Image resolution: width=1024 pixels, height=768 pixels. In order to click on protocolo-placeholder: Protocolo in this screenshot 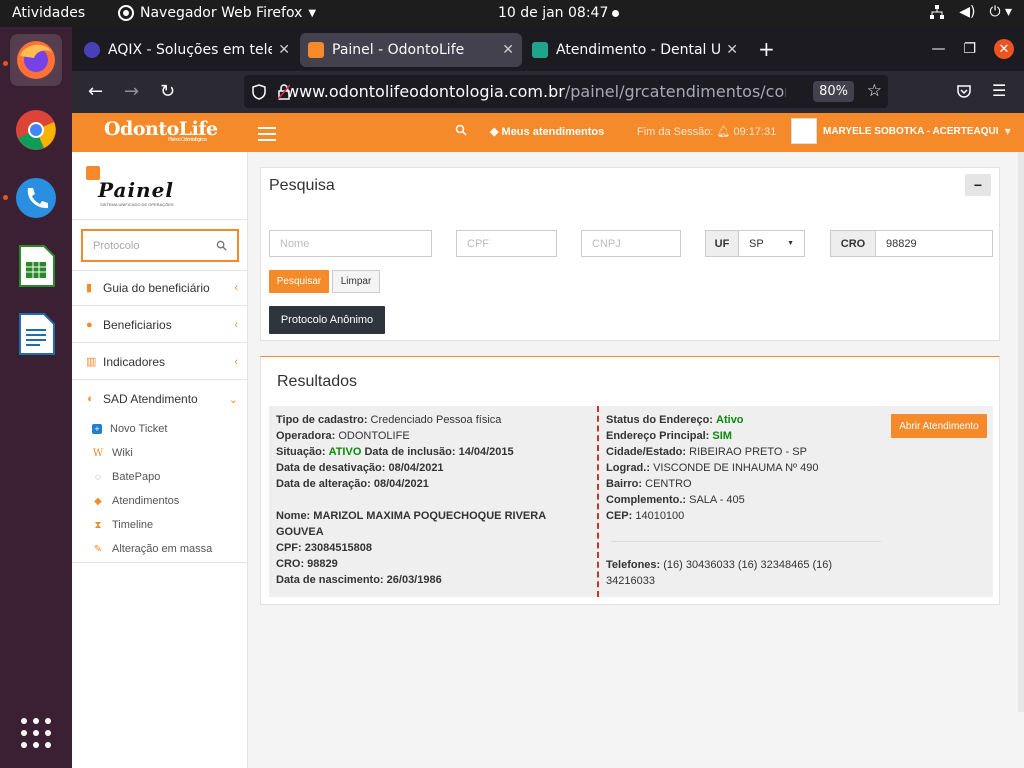, I will do `click(116, 245)`.